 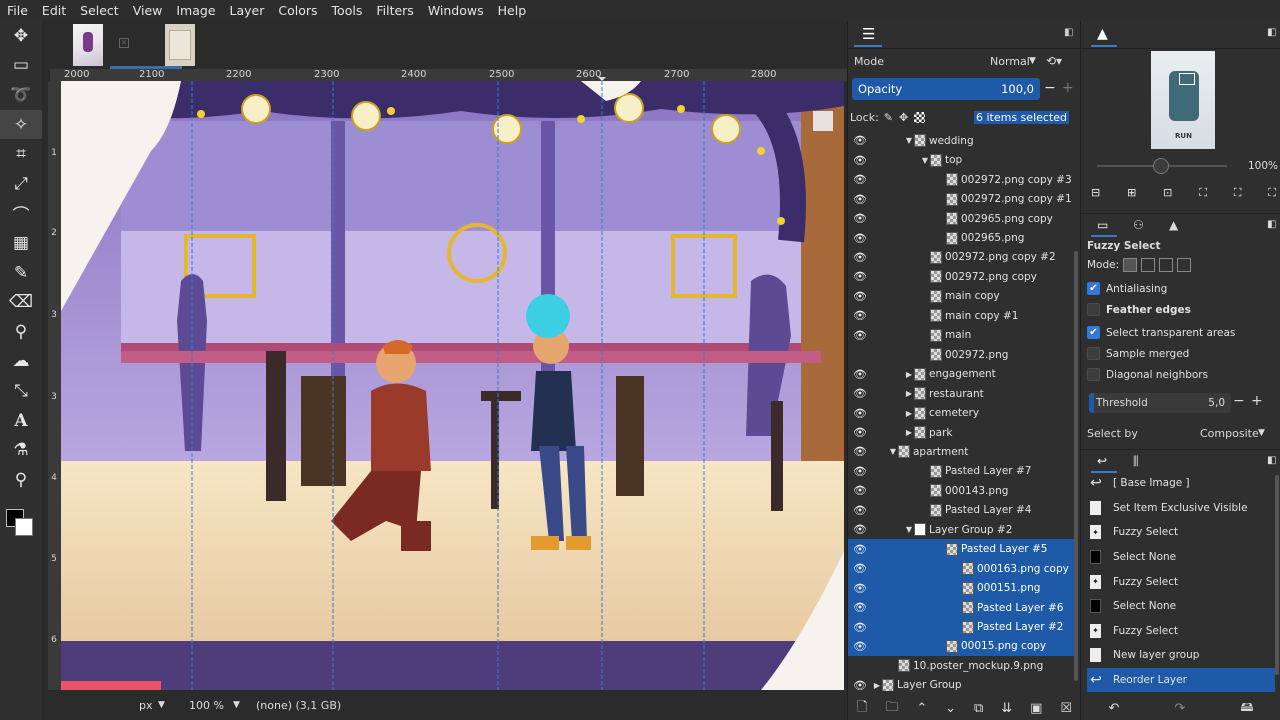 What do you see at coordinates (1148, 265) in the screenshot?
I see `mode-add-icon` at bounding box center [1148, 265].